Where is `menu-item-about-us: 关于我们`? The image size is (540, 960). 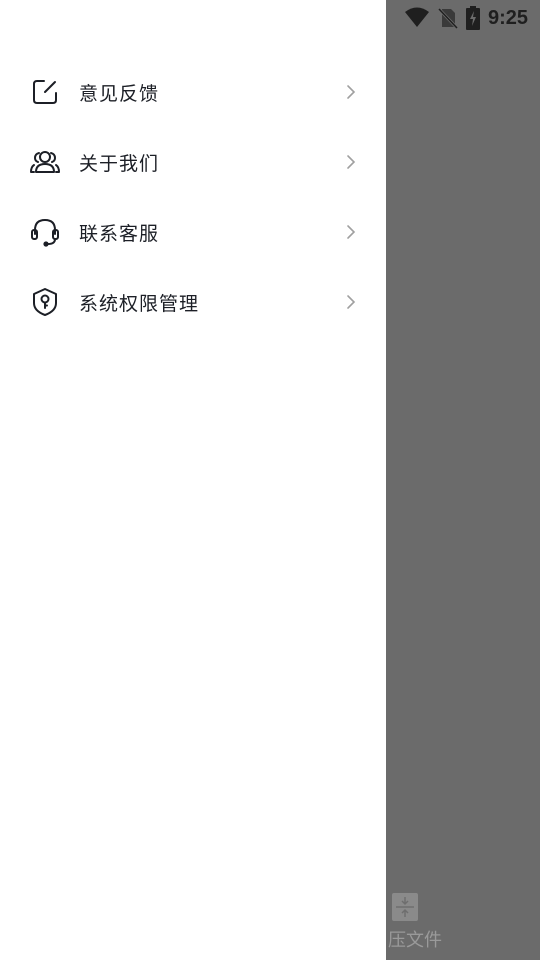
menu-item-about-us: 关于我们 is located at coordinates (193, 162).